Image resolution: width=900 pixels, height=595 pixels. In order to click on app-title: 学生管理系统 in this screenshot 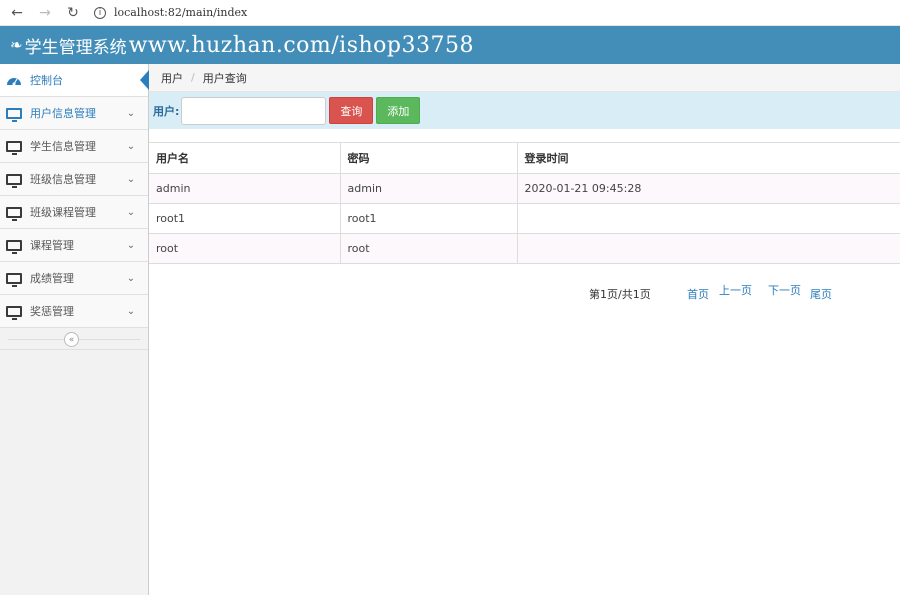, I will do `click(75, 47)`.